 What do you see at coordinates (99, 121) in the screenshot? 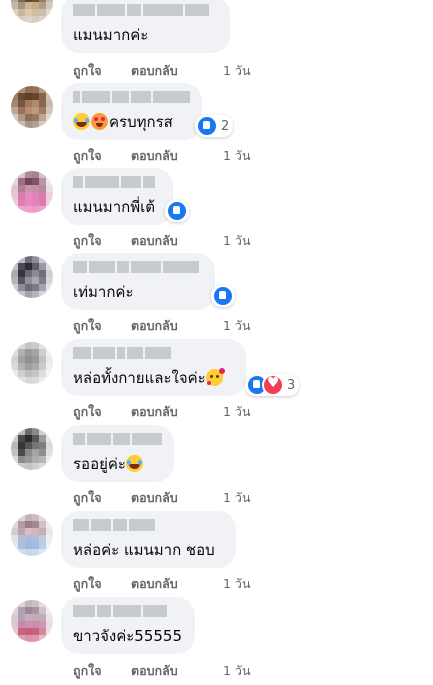
I see `heart-eyes-emoji-icon` at bounding box center [99, 121].